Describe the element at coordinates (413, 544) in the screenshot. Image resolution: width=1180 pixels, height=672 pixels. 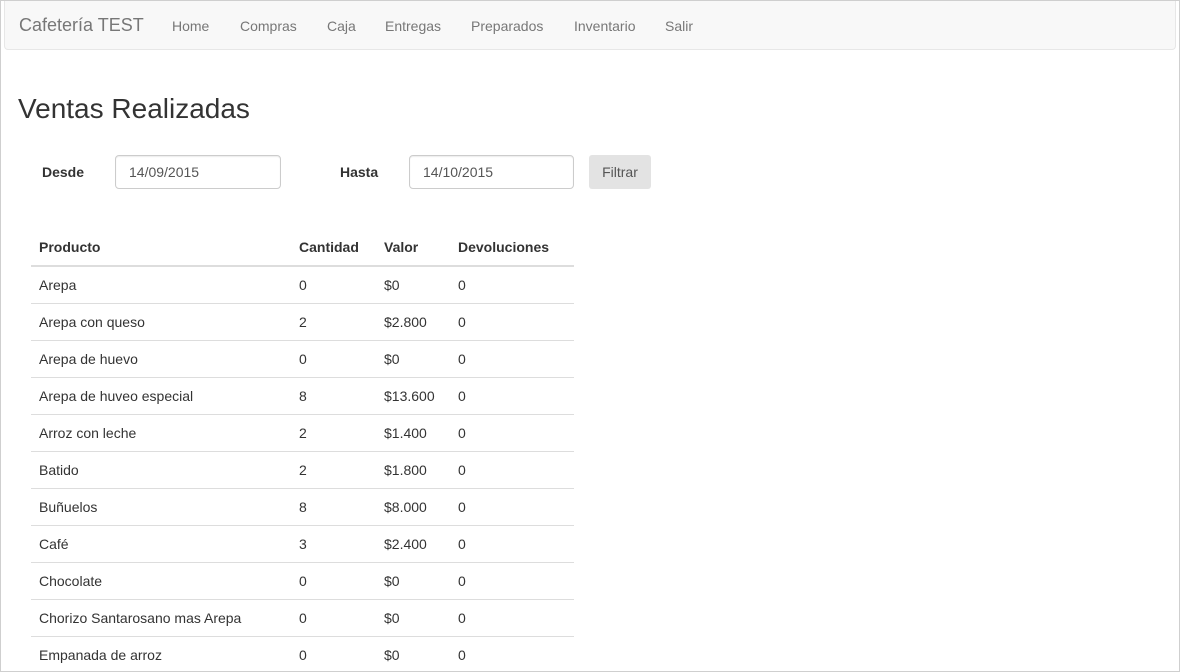
I see `cell-valor: $2.400` at that location.